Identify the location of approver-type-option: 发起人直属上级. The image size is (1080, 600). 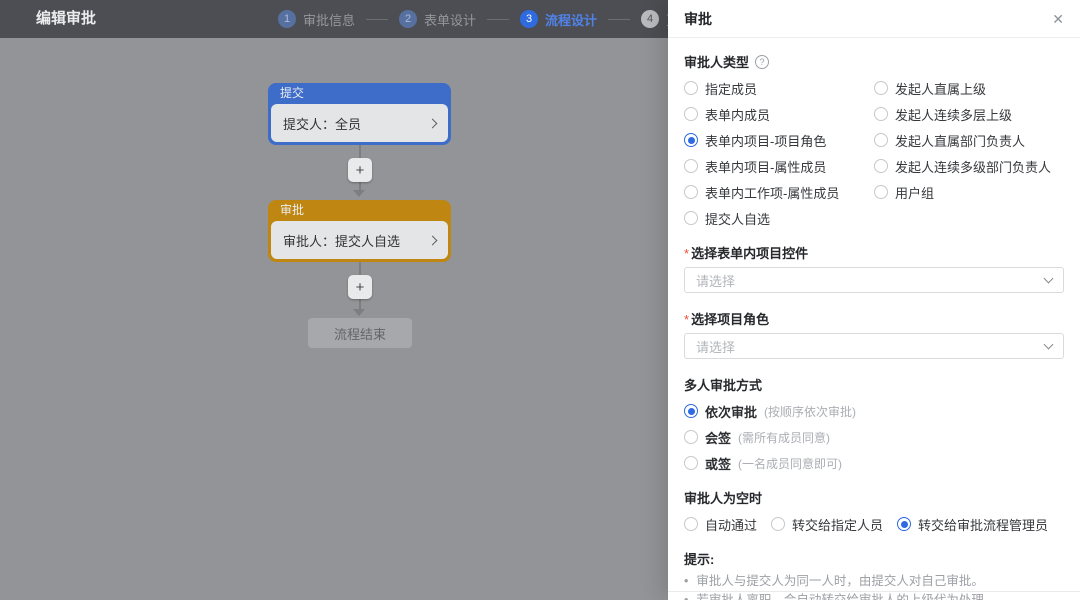
(969, 88).